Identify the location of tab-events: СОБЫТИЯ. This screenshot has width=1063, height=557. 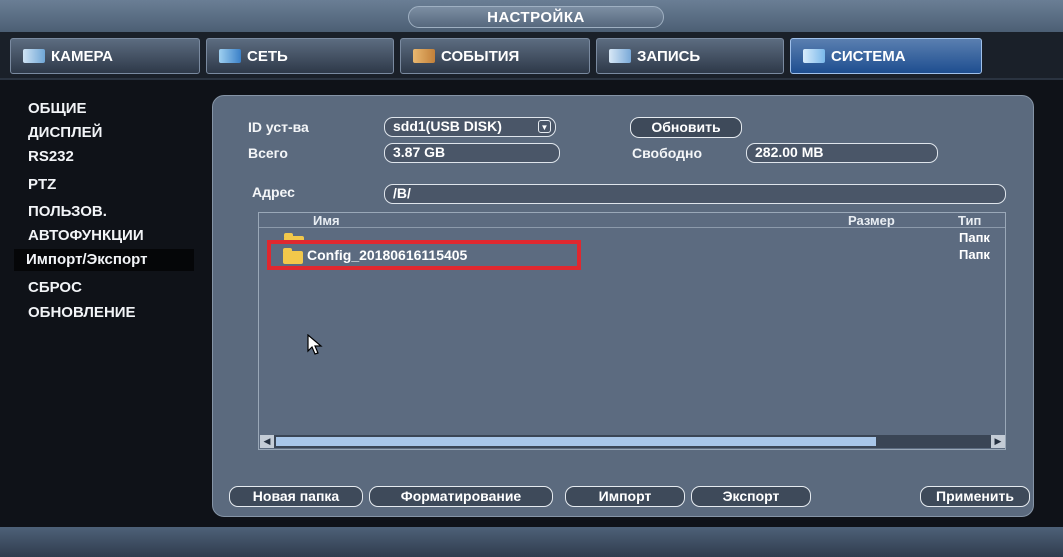
(495, 56).